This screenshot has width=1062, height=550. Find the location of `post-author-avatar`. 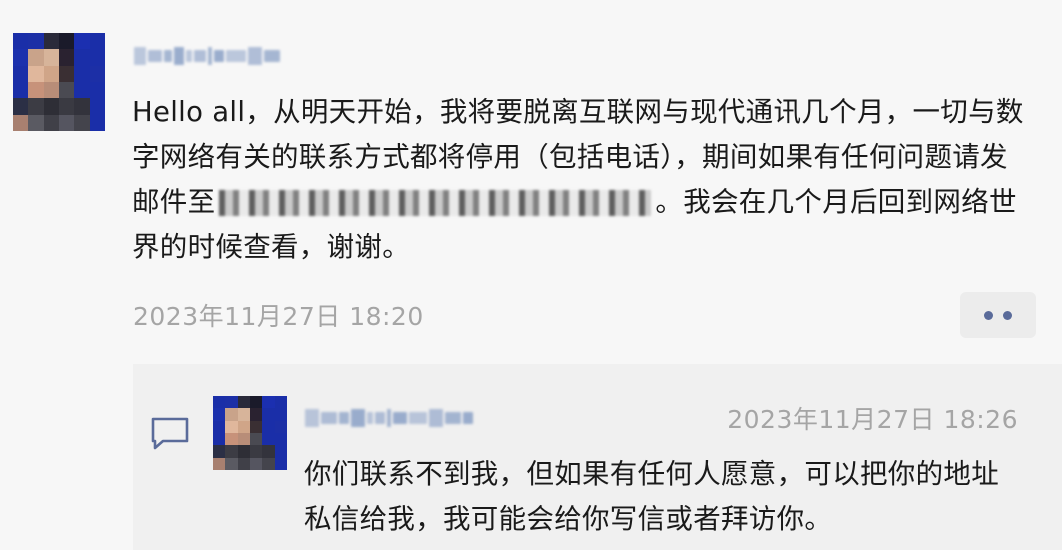

post-author-avatar is located at coordinates (59, 82).